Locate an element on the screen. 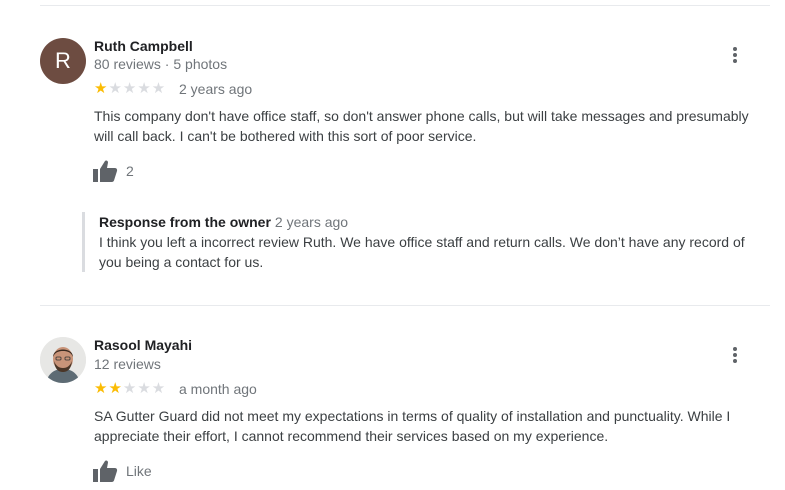 Image resolution: width=785 pixels, height=490 pixels. review-time: a month ago is located at coordinates (218, 389).